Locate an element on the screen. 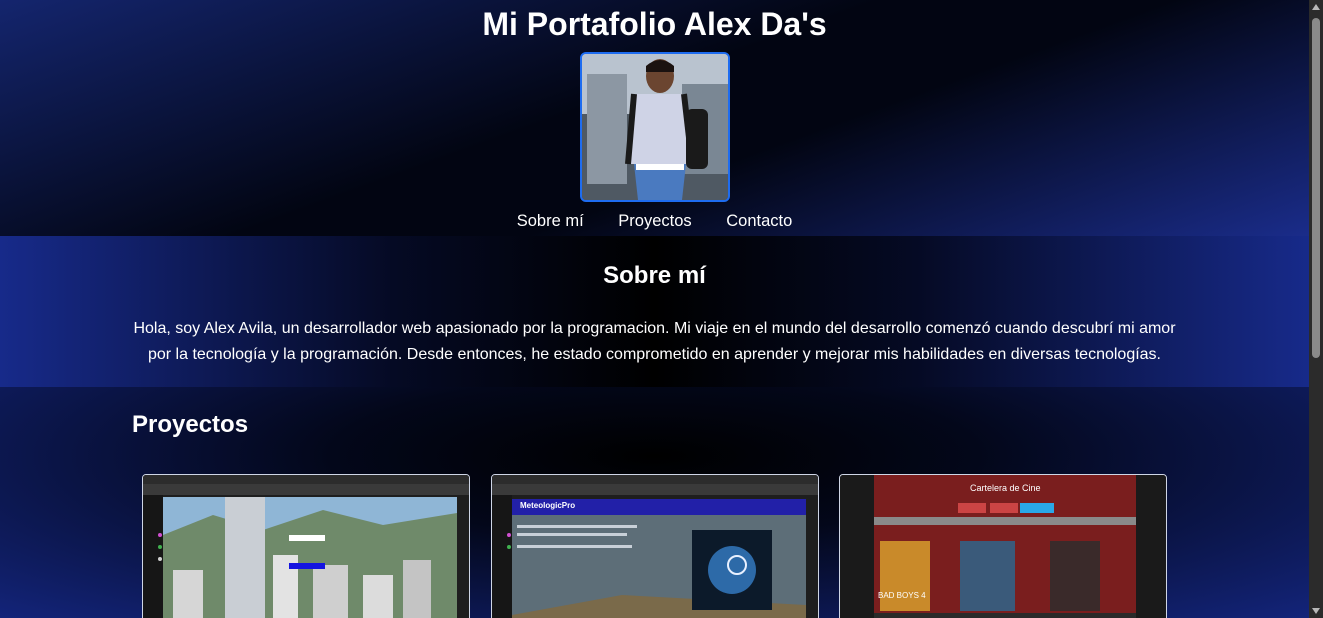 The width and height of the screenshot is (1323, 618). scroll-down-icon is located at coordinates (1316, 611).